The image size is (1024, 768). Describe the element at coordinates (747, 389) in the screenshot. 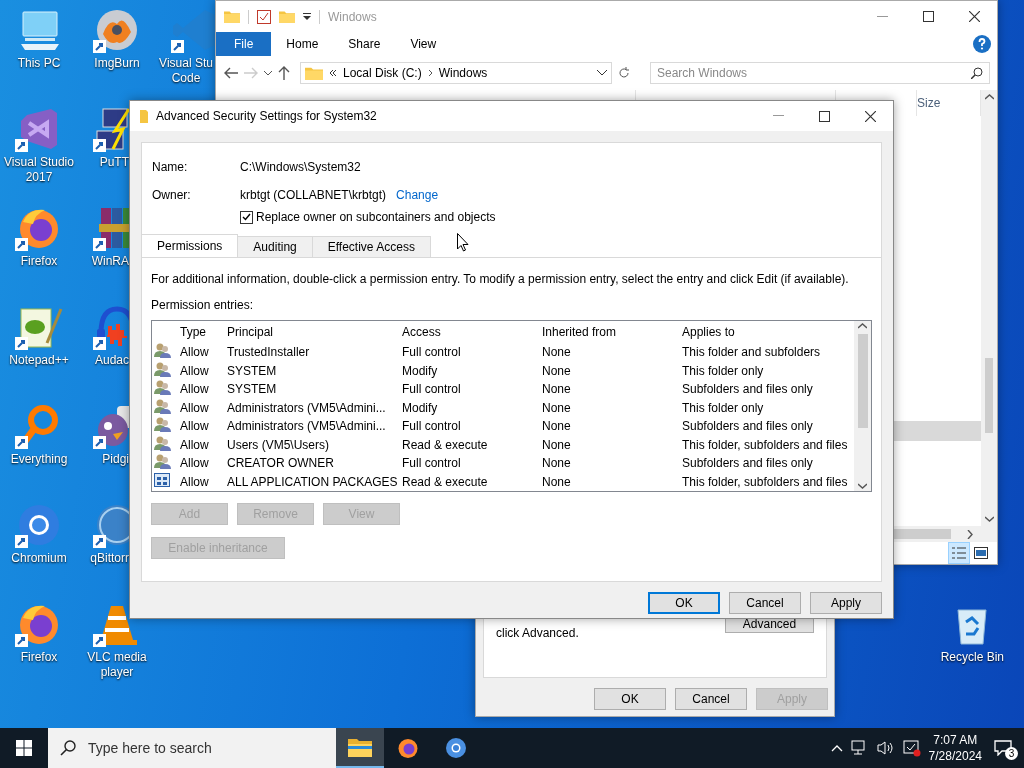

I see `table-cell-text: Subfolders and files only` at that location.